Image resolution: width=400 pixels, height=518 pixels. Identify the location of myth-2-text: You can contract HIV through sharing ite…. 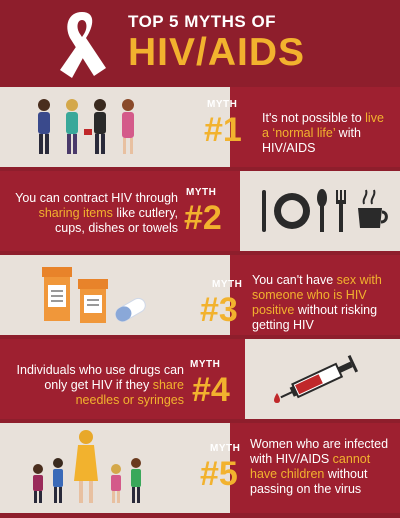
(96, 213).